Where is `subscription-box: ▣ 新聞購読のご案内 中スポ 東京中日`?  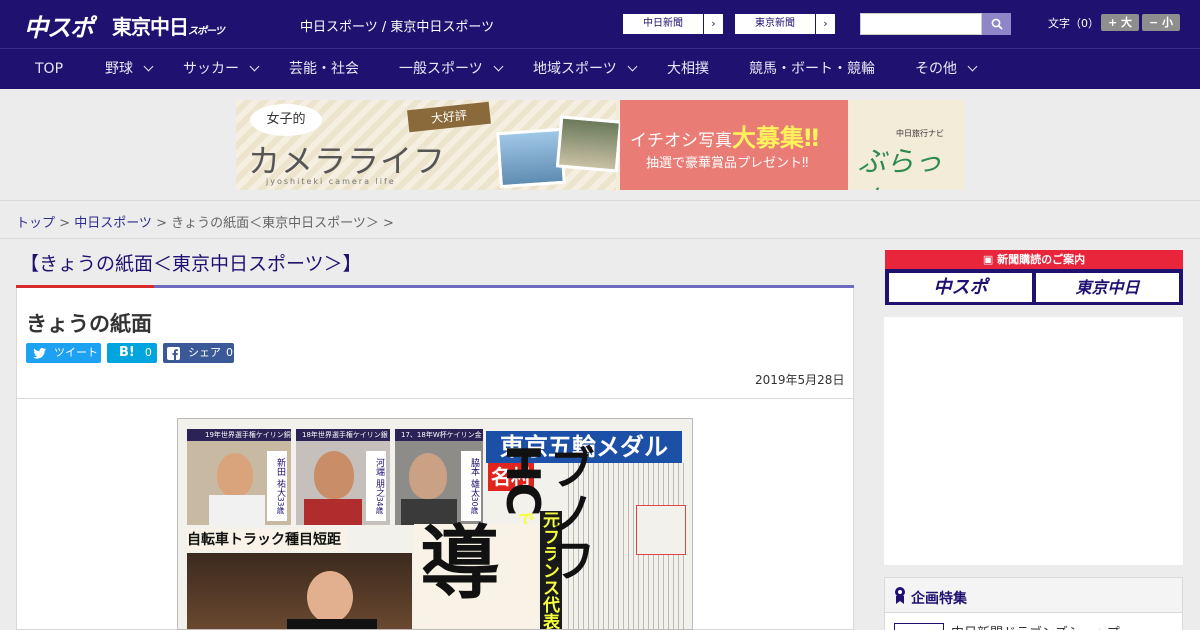 subscription-box: ▣ 新聞購読のご案内 中スポ 東京中日 is located at coordinates (1034, 277).